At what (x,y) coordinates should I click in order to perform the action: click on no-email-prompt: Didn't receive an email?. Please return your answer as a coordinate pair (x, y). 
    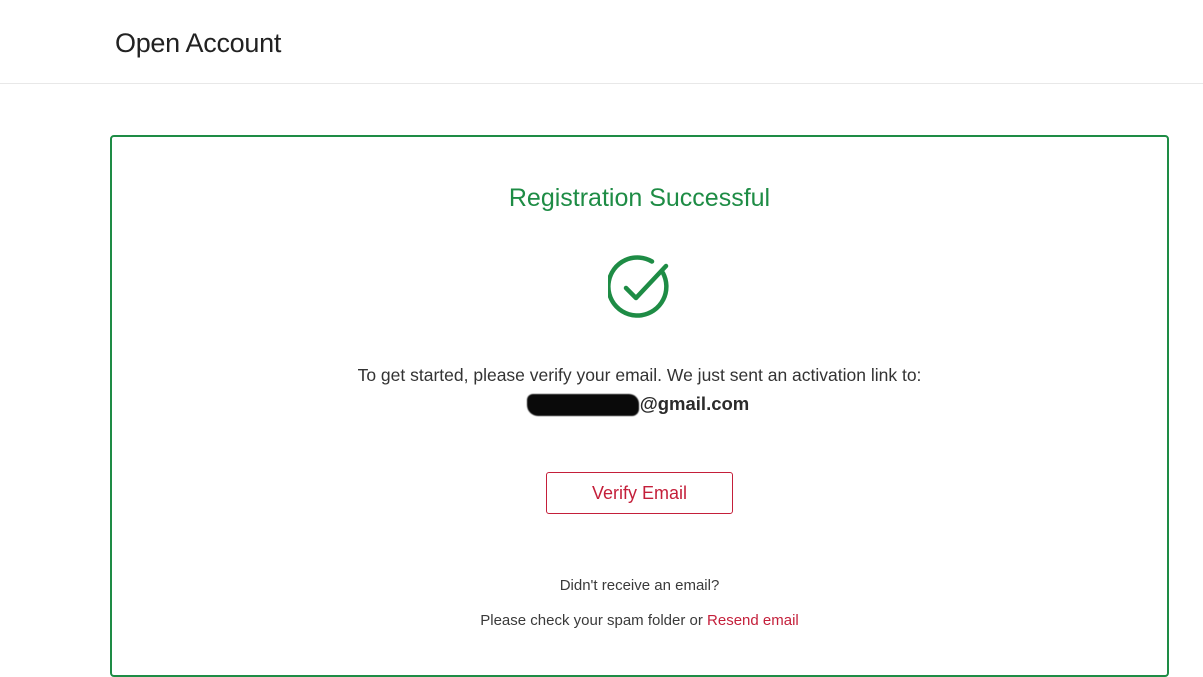
    Looking at the image, I should click on (639, 585).